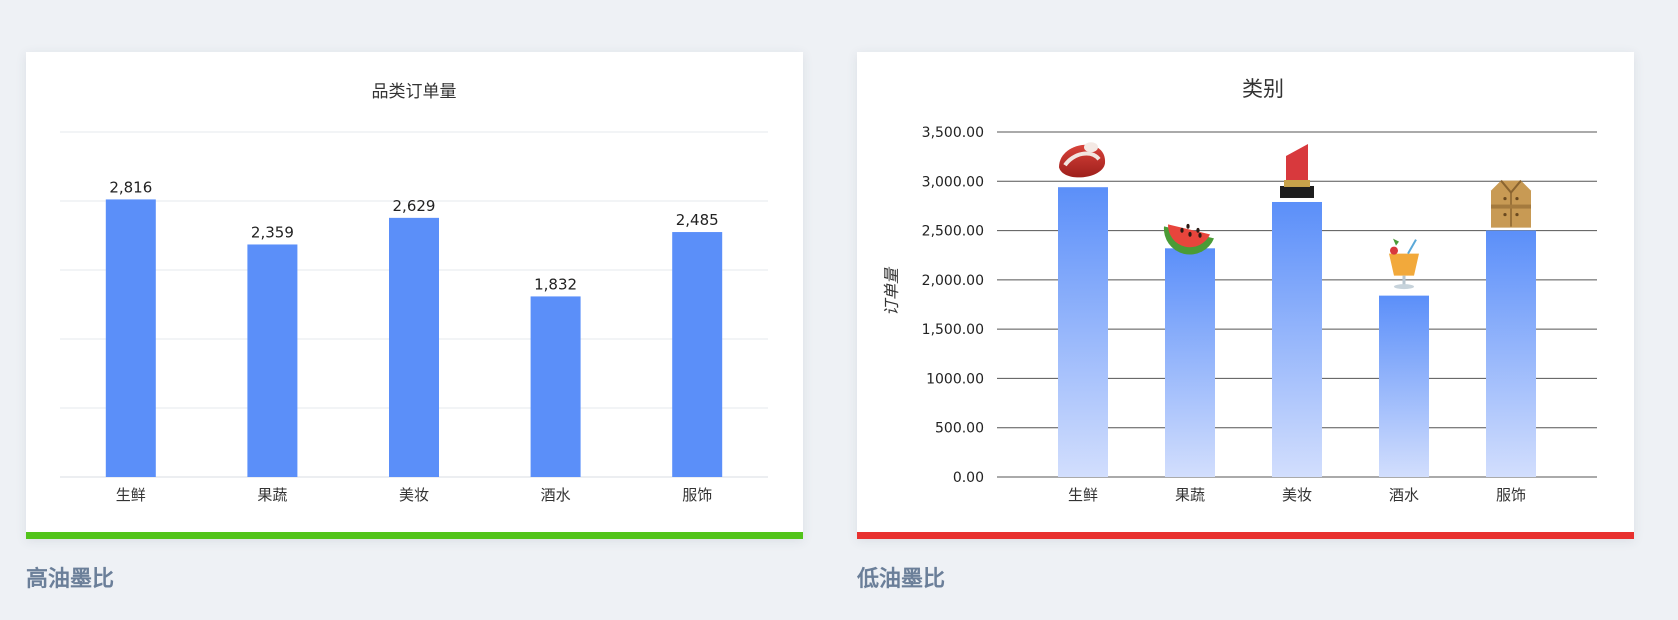 Image resolution: width=1678 pixels, height=620 pixels. I want to click on y-axis-title: 订单量, so click(891, 291).